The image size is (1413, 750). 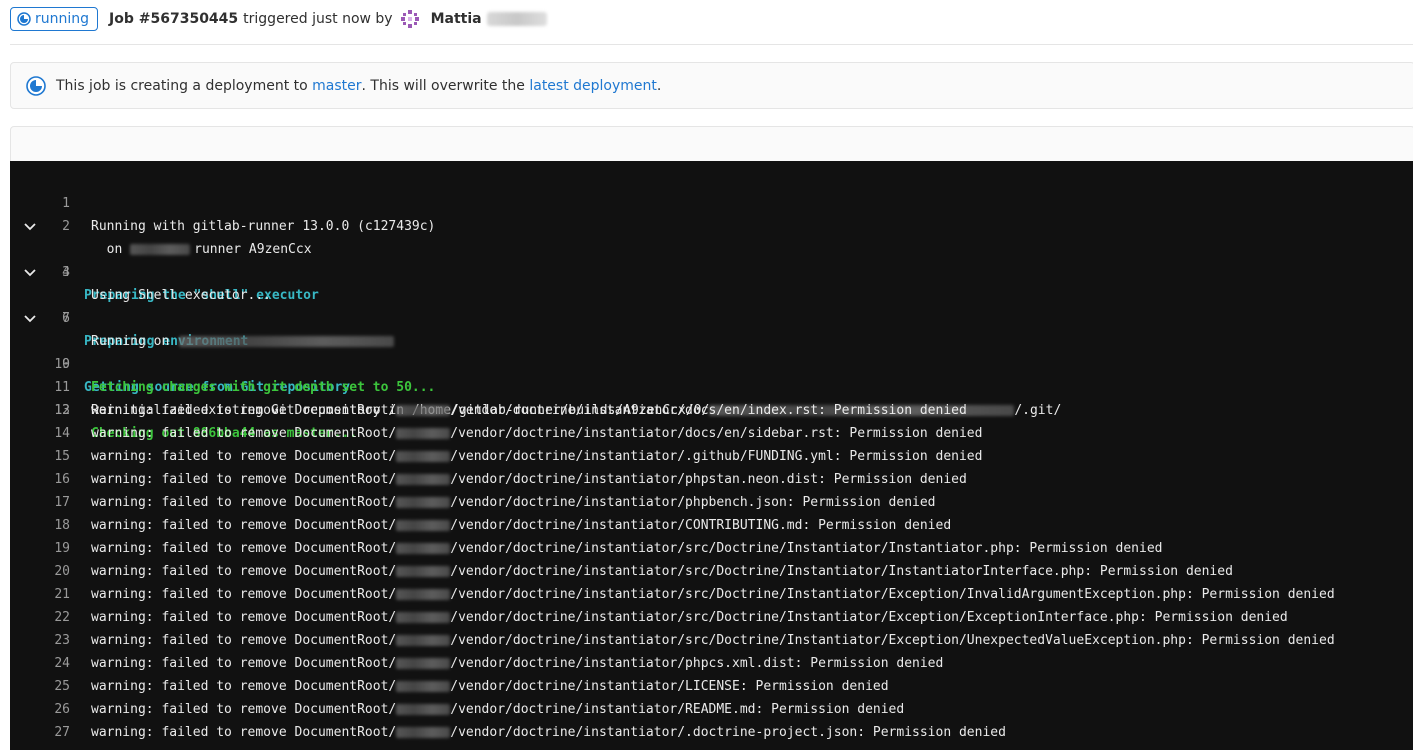 I want to click on log-line: 7 Running on, so click(x=711, y=316).